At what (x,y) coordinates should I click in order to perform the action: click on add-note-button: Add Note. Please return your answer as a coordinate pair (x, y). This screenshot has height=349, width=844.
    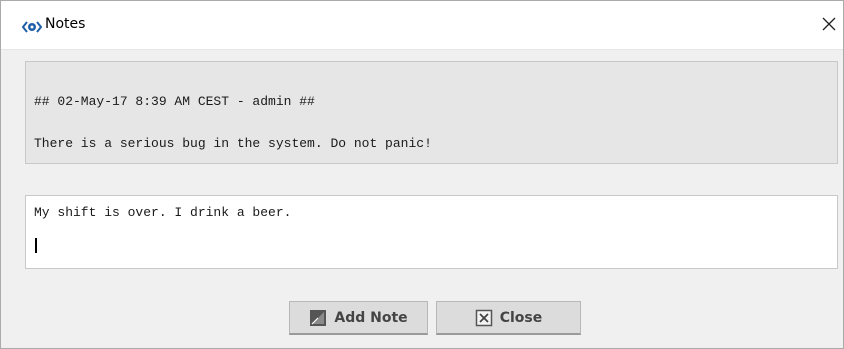
    Looking at the image, I should click on (358, 318).